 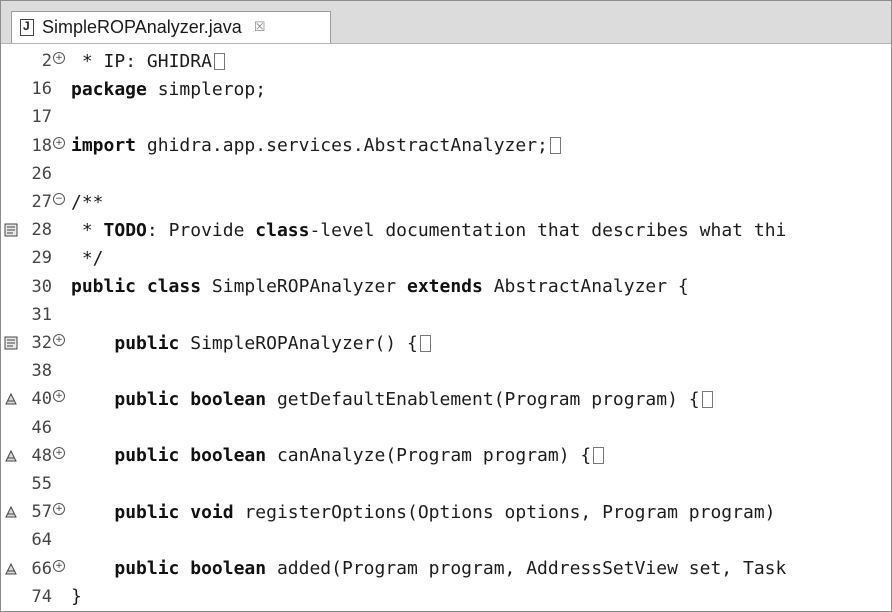 What do you see at coordinates (41, 343) in the screenshot?
I see `line-number: 32` at bounding box center [41, 343].